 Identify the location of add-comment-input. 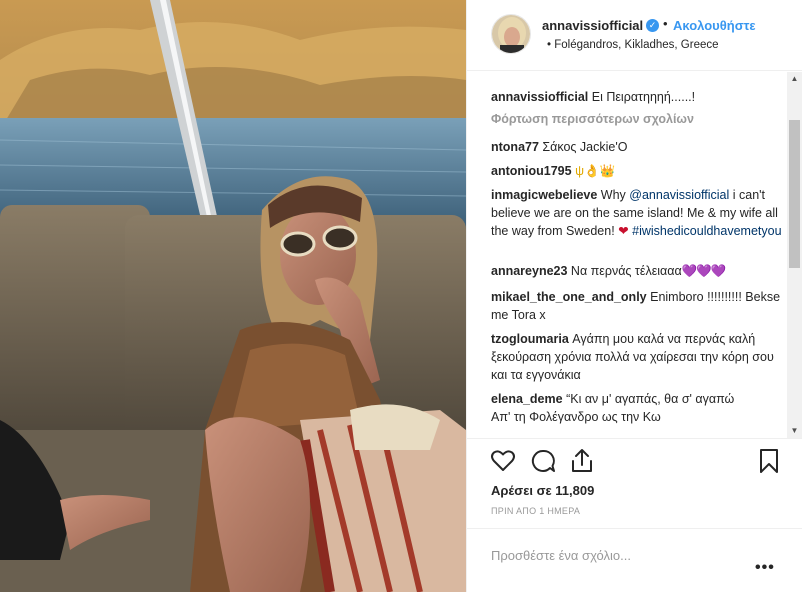
(616, 555).